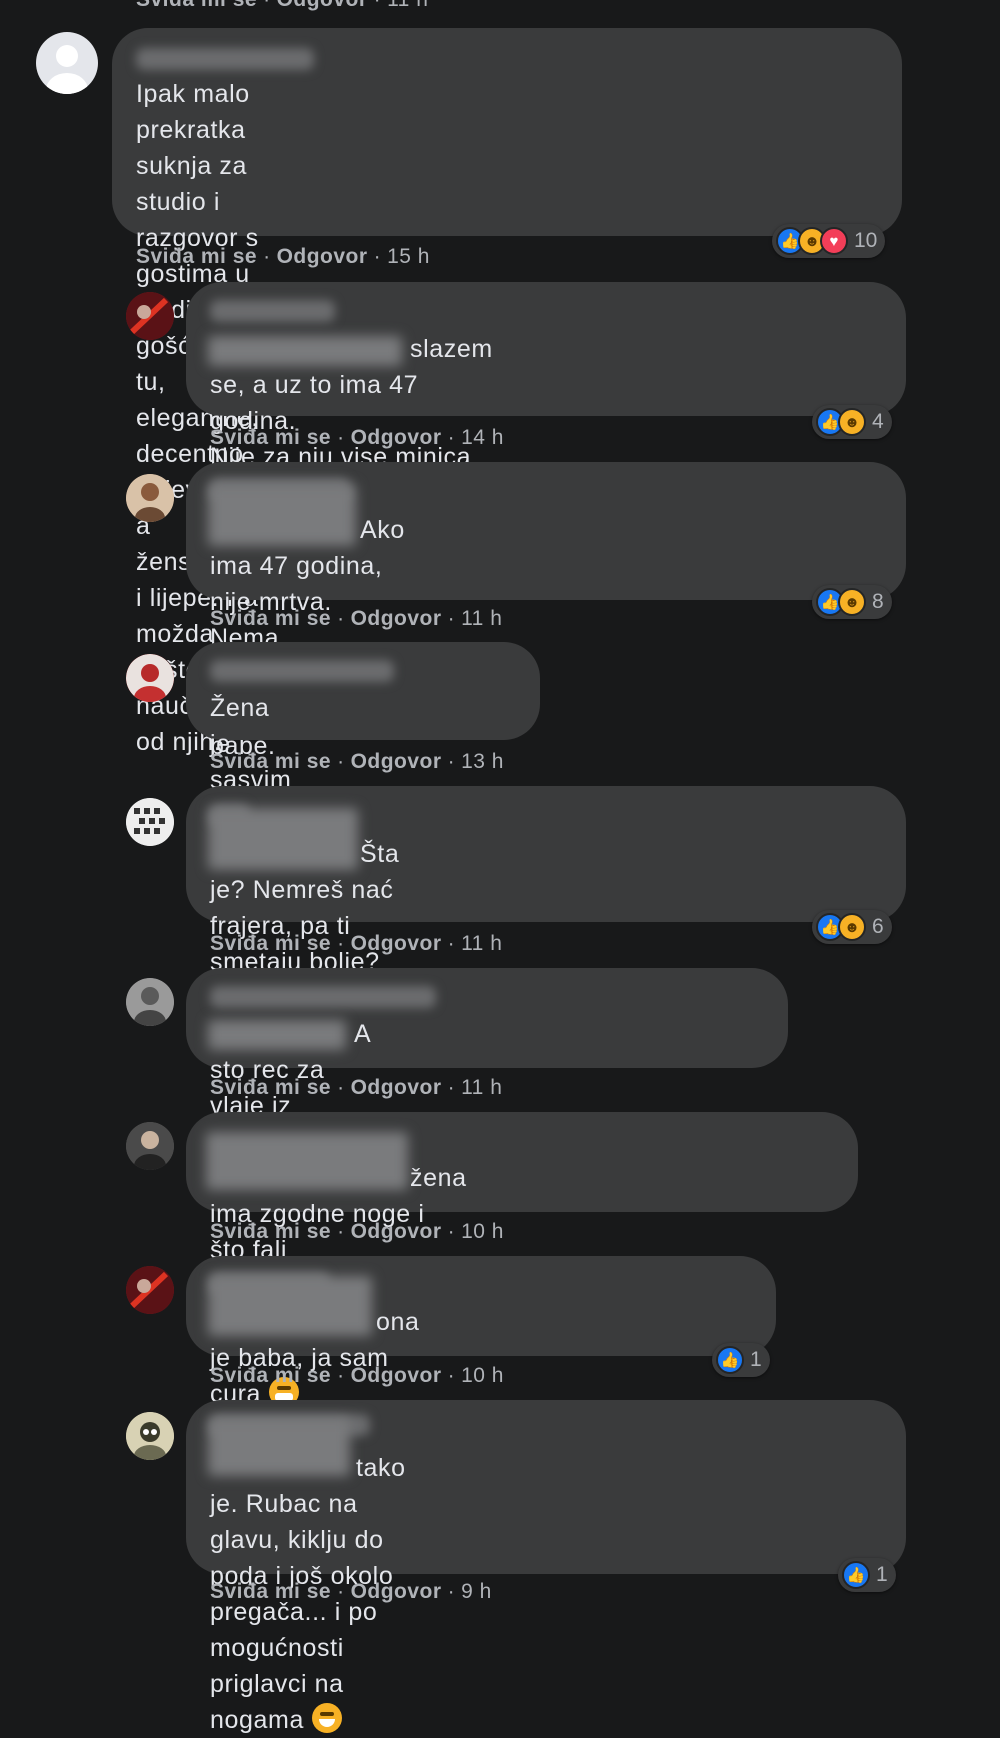 The width and height of the screenshot is (1000, 1738). What do you see at coordinates (482, 437) in the screenshot?
I see `comment-time: 14 h` at bounding box center [482, 437].